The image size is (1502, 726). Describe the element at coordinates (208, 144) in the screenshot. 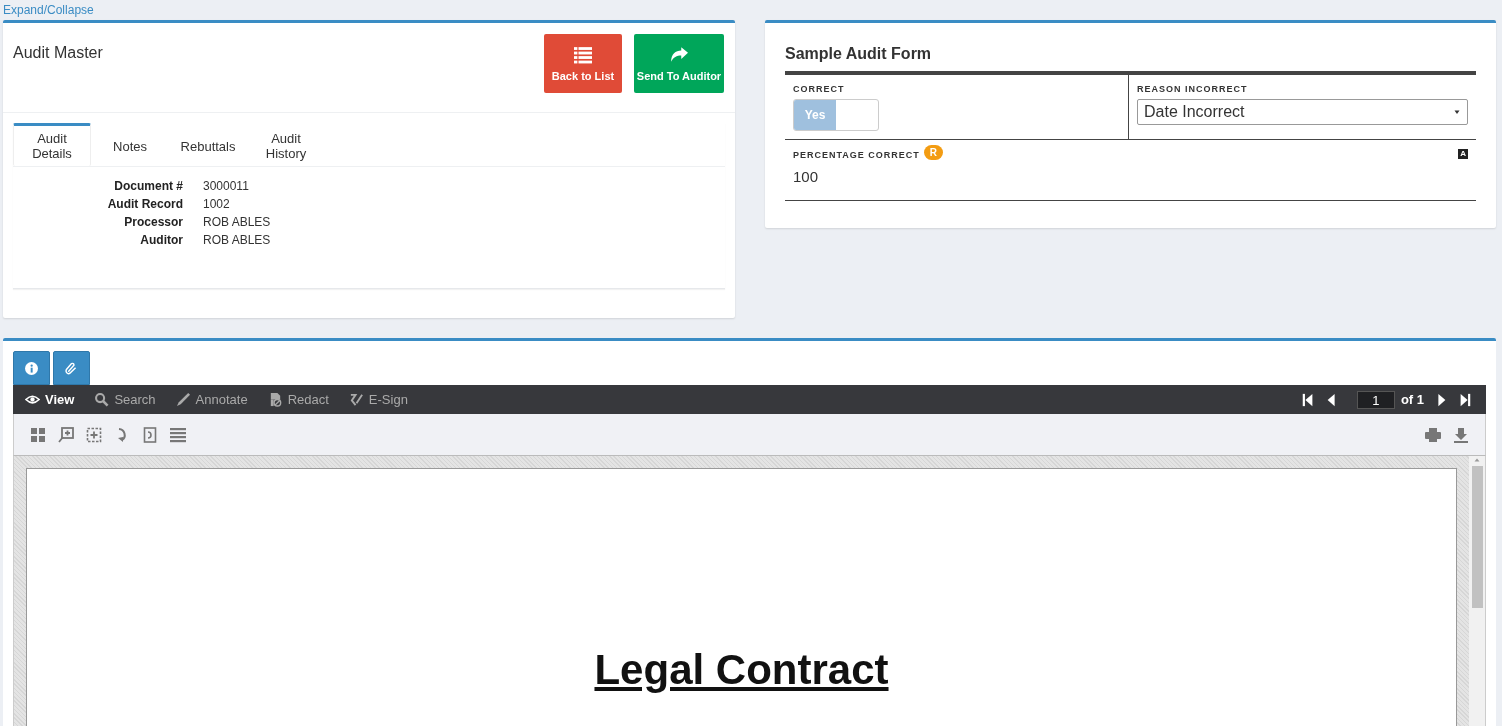

I see `tab: Rebuttals` at that location.